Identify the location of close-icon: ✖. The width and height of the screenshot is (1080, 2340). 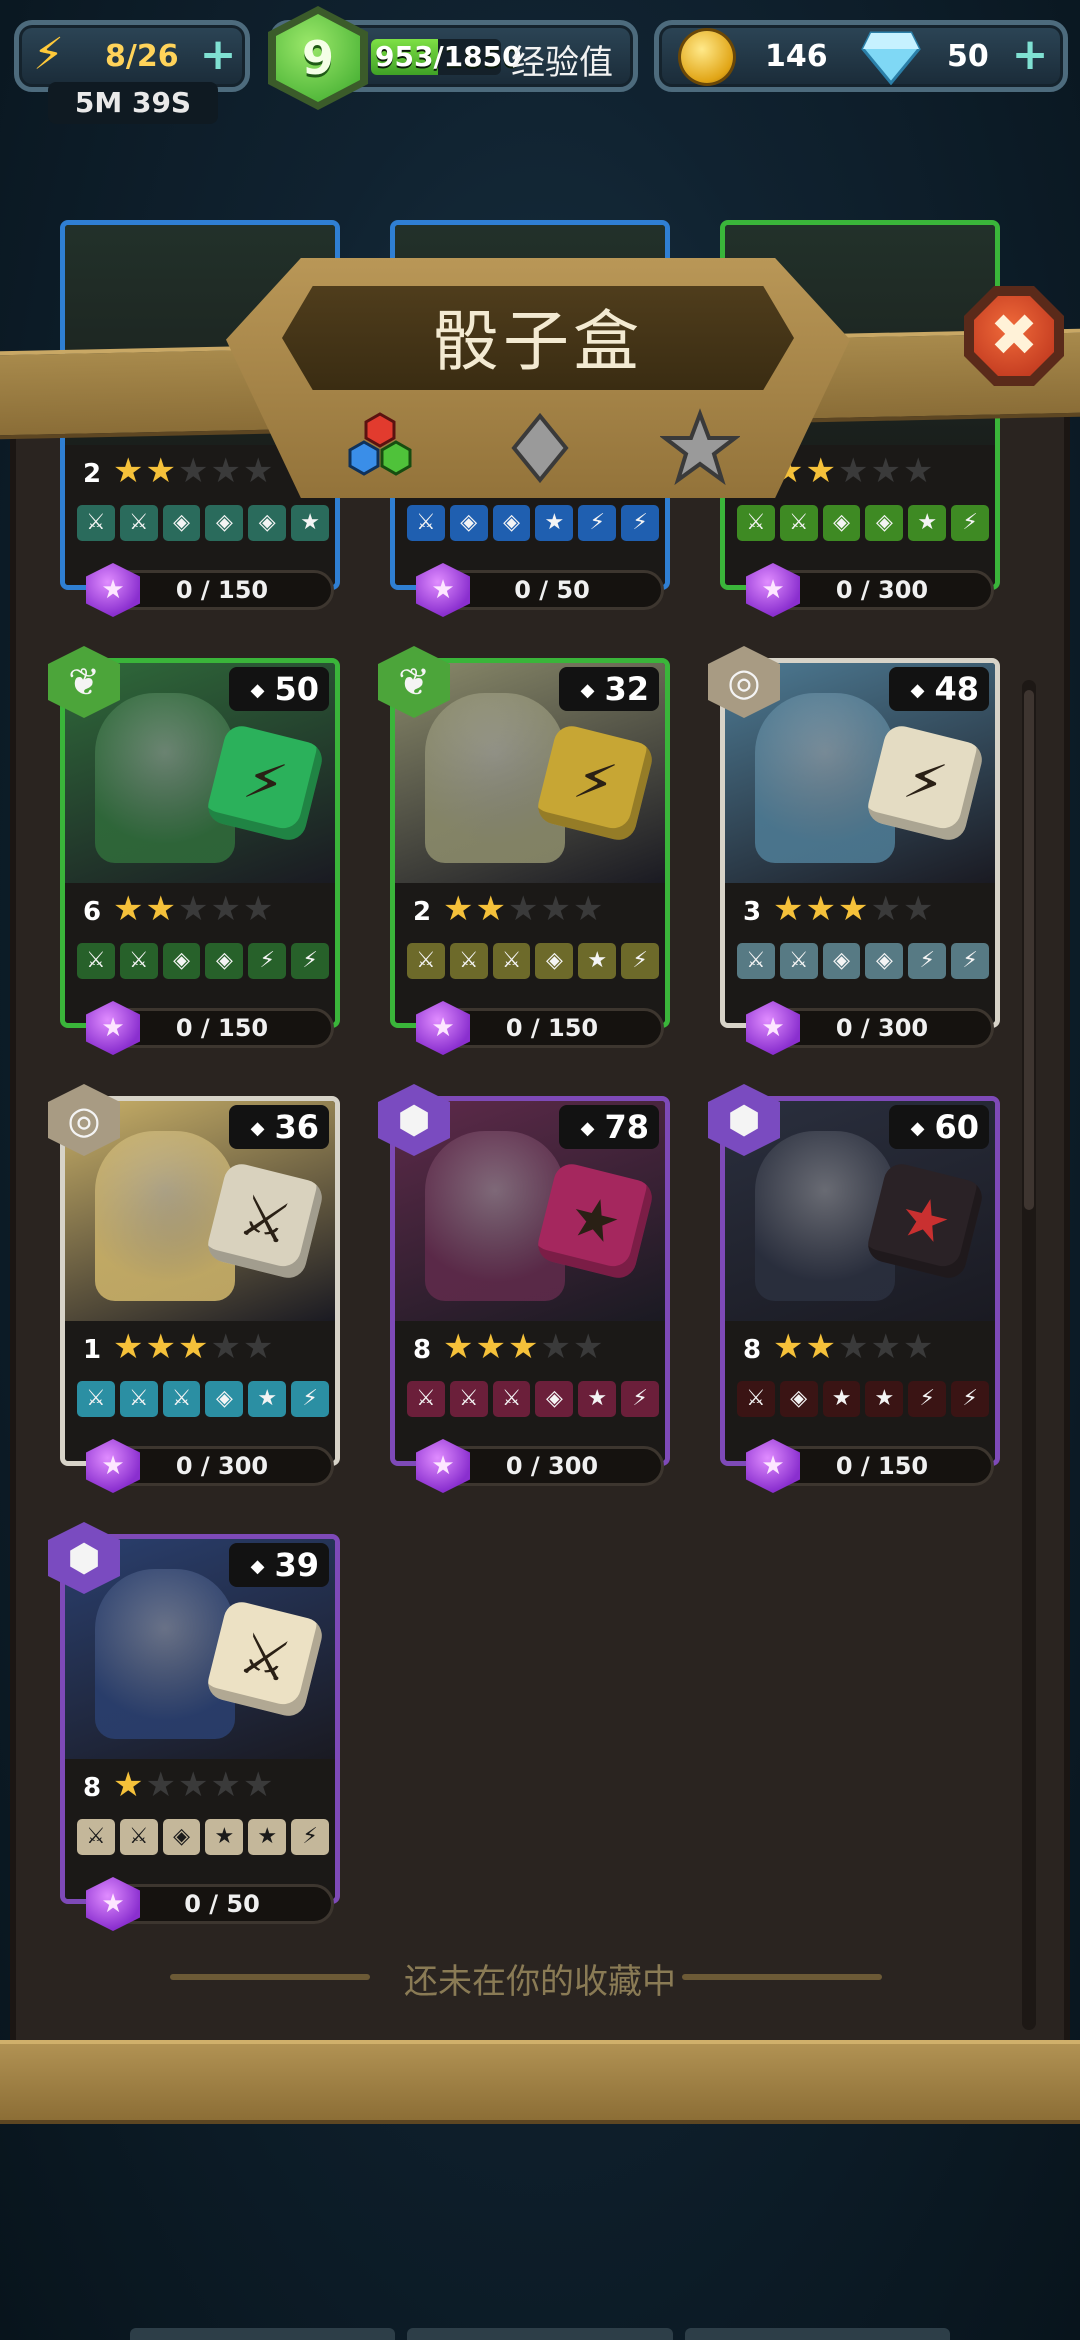
(1014, 336).